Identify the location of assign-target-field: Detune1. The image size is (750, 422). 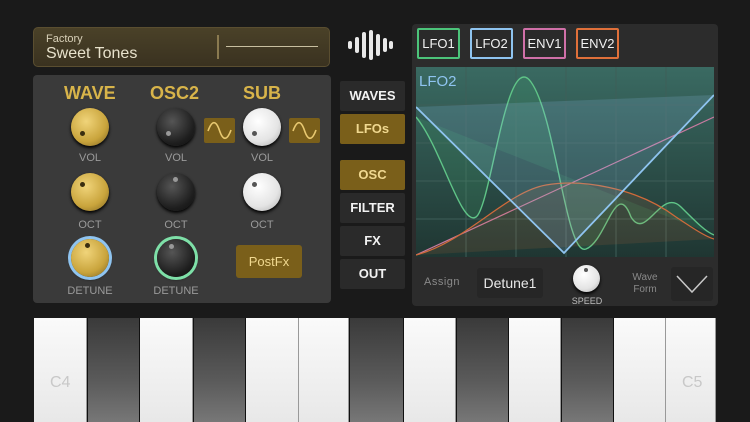
(510, 283).